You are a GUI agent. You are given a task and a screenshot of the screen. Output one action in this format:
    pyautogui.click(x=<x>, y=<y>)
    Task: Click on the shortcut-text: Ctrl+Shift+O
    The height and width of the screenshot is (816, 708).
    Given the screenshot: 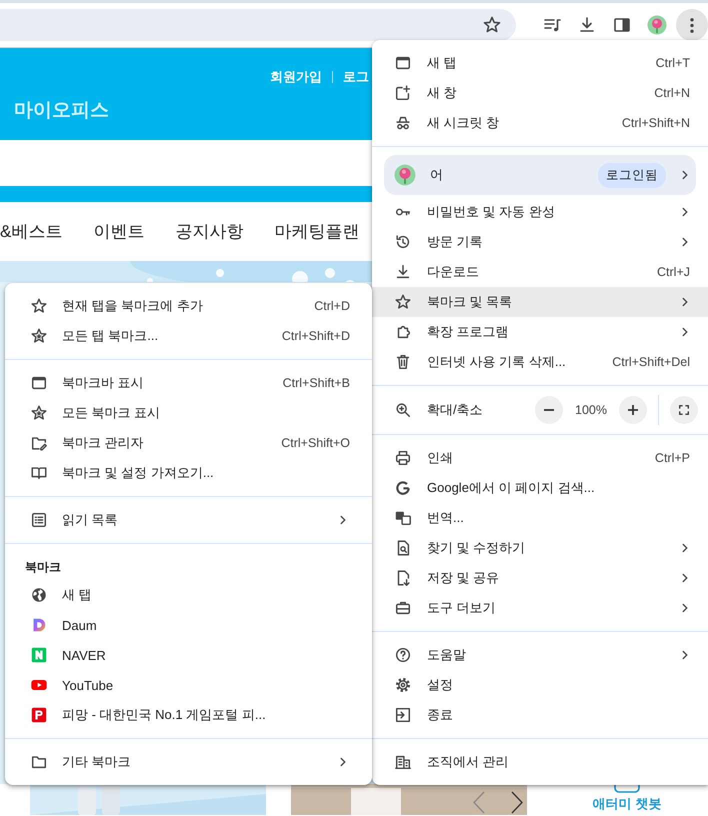 What is the action you would take?
    pyautogui.click(x=315, y=443)
    